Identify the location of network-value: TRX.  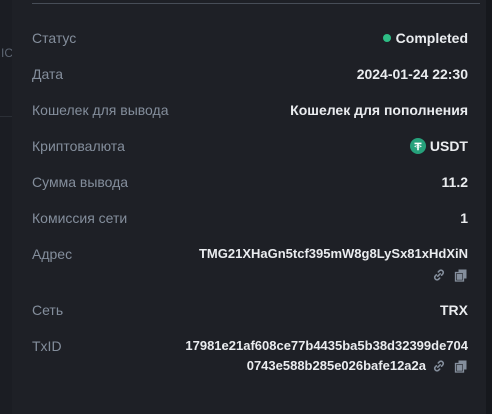
(454, 310).